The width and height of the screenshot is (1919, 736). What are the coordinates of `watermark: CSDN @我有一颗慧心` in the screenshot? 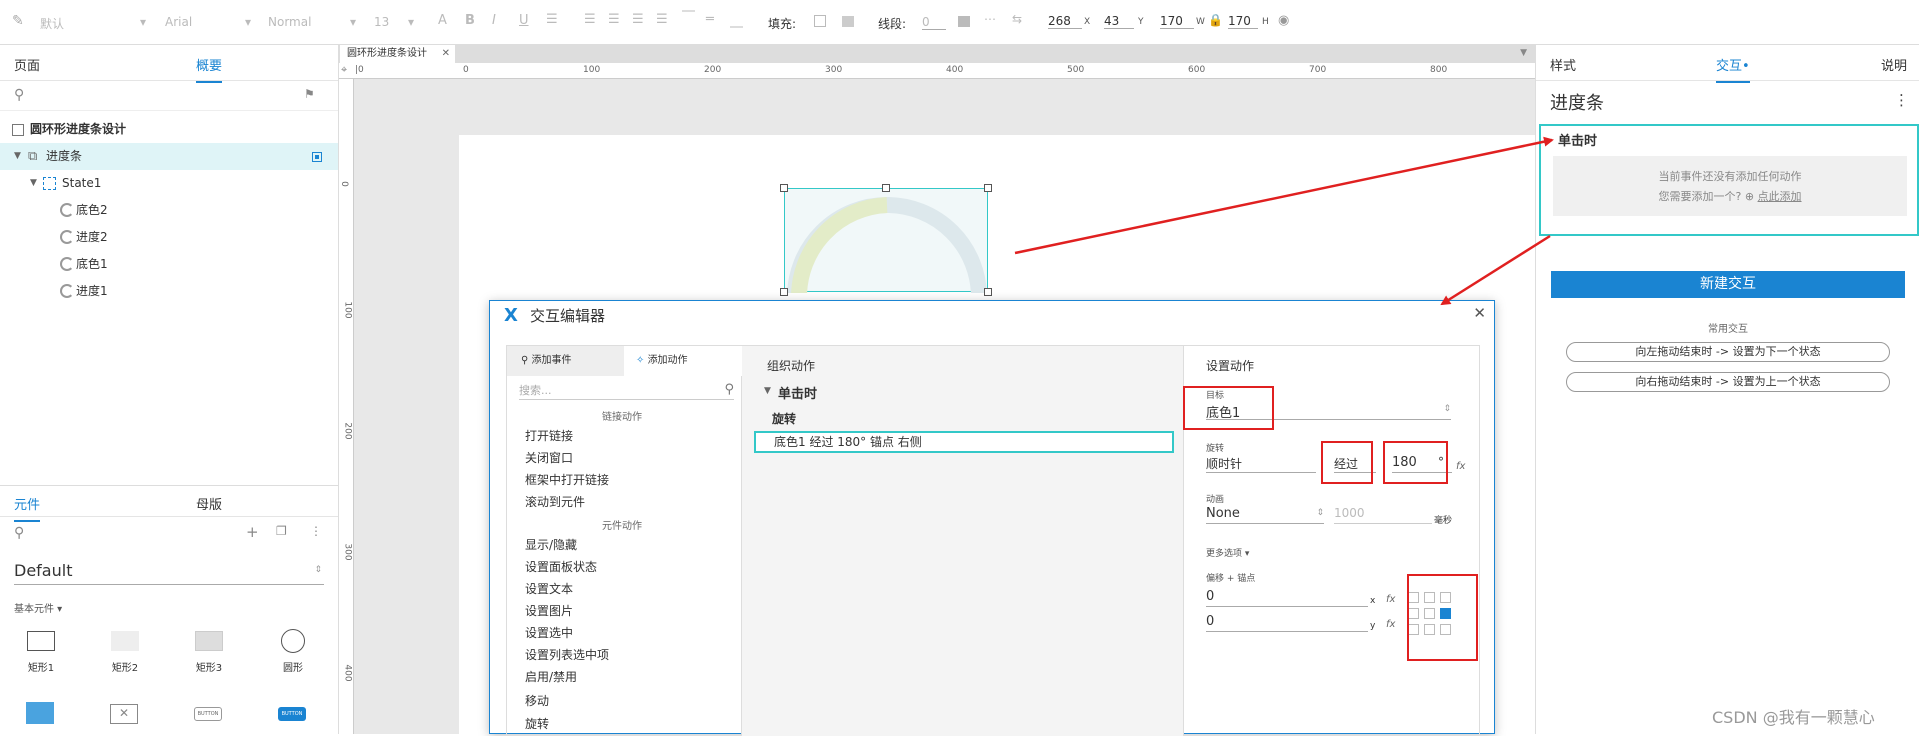 It's located at (1793, 717).